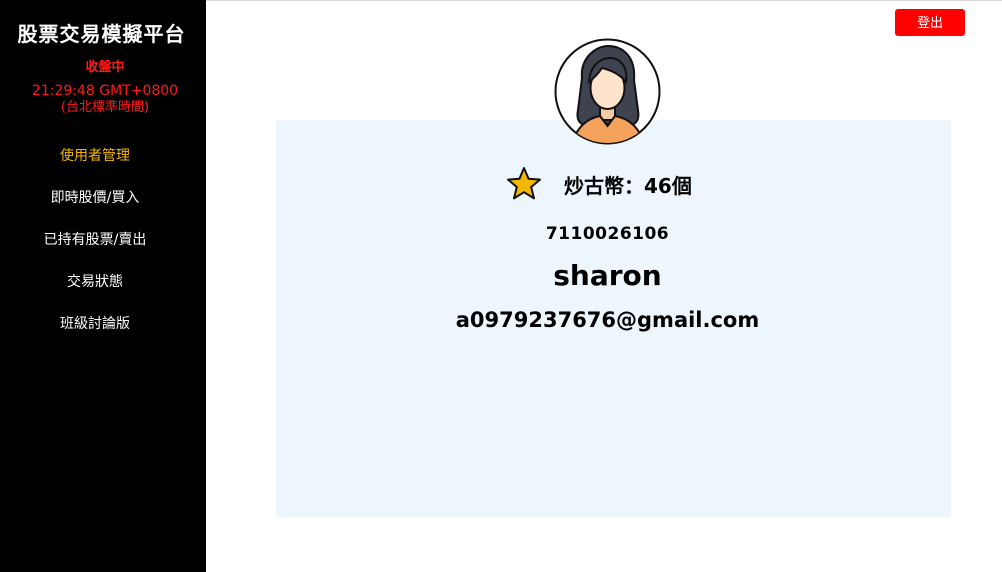 The width and height of the screenshot is (1002, 572). I want to click on coins-row: 炒古幣： 46個, so click(599, 184).